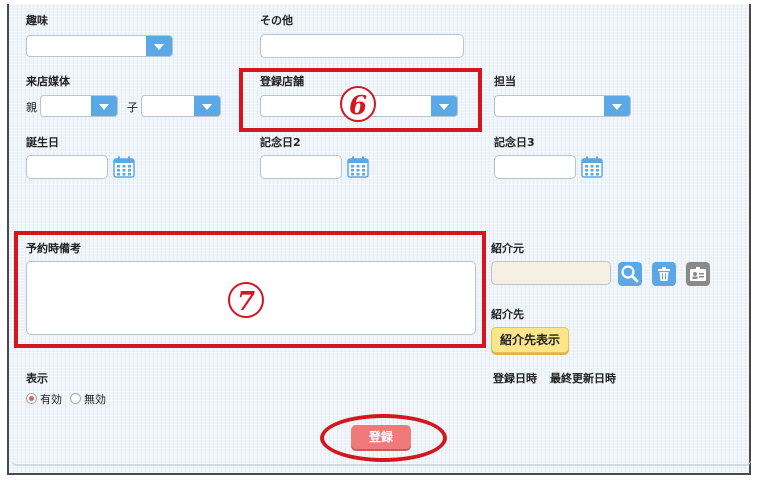 The image size is (757, 483). What do you see at coordinates (535, 167) in the screenshot?
I see `anniversary3-input` at bounding box center [535, 167].